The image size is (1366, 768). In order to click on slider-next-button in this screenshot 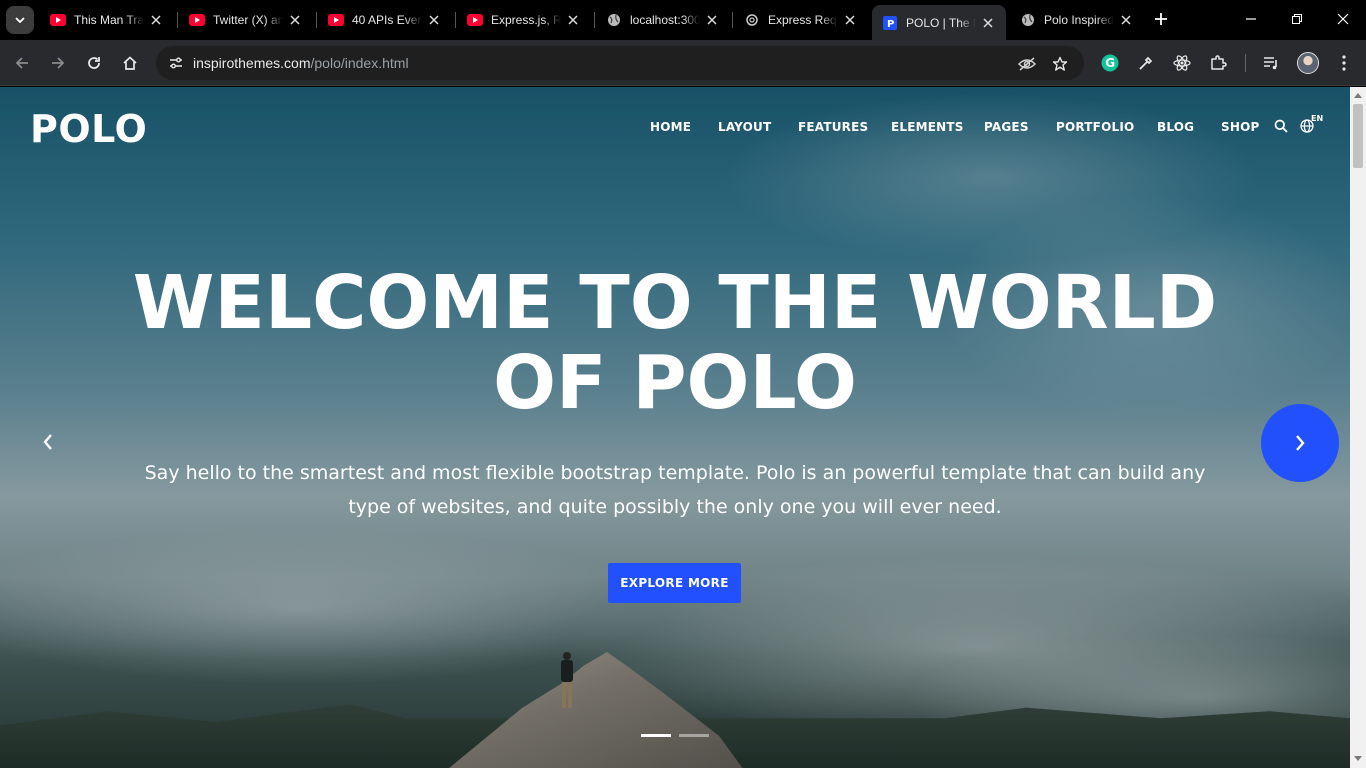, I will do `click(1300, 443)`.